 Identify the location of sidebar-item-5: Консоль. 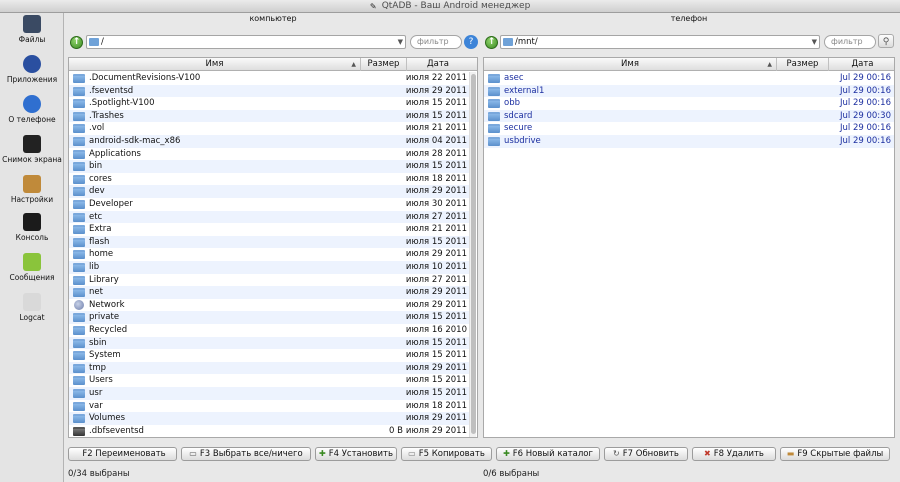
(32, 227).